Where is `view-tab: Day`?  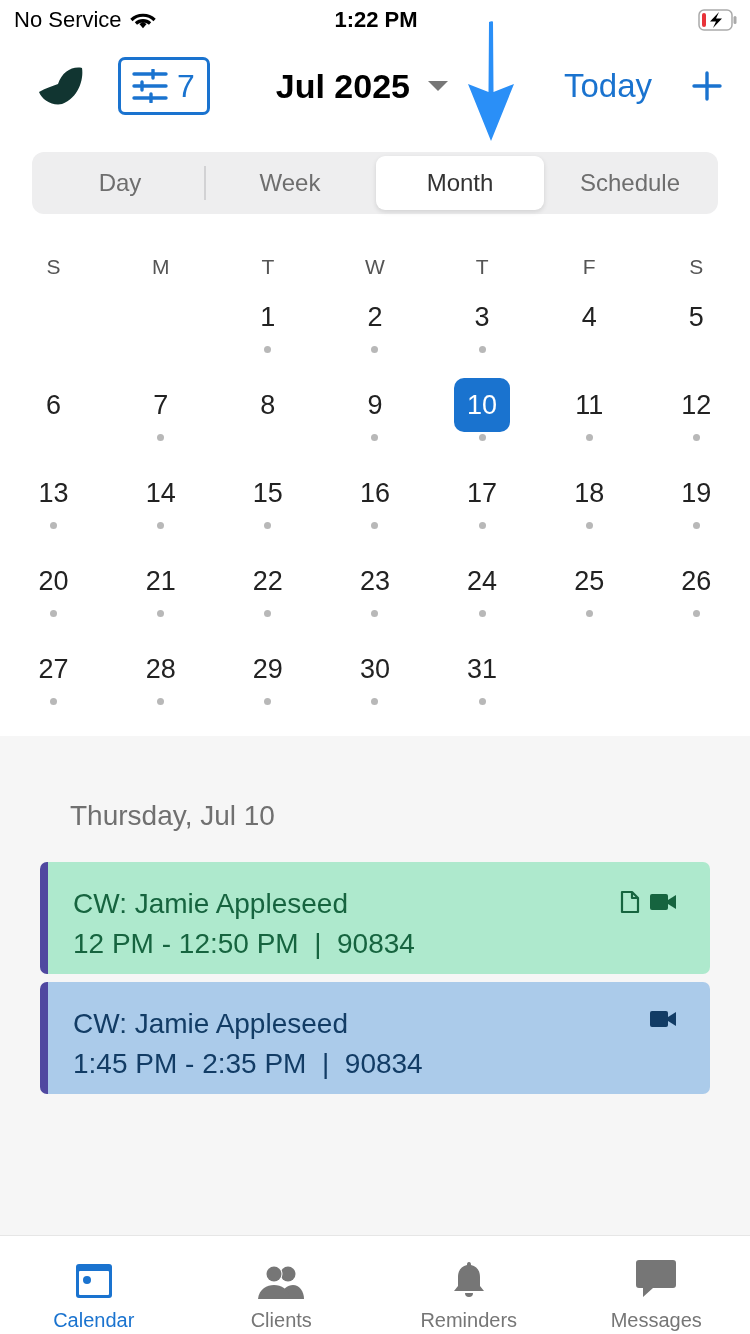
view-tab: Day is located at coordinates (120, 183).